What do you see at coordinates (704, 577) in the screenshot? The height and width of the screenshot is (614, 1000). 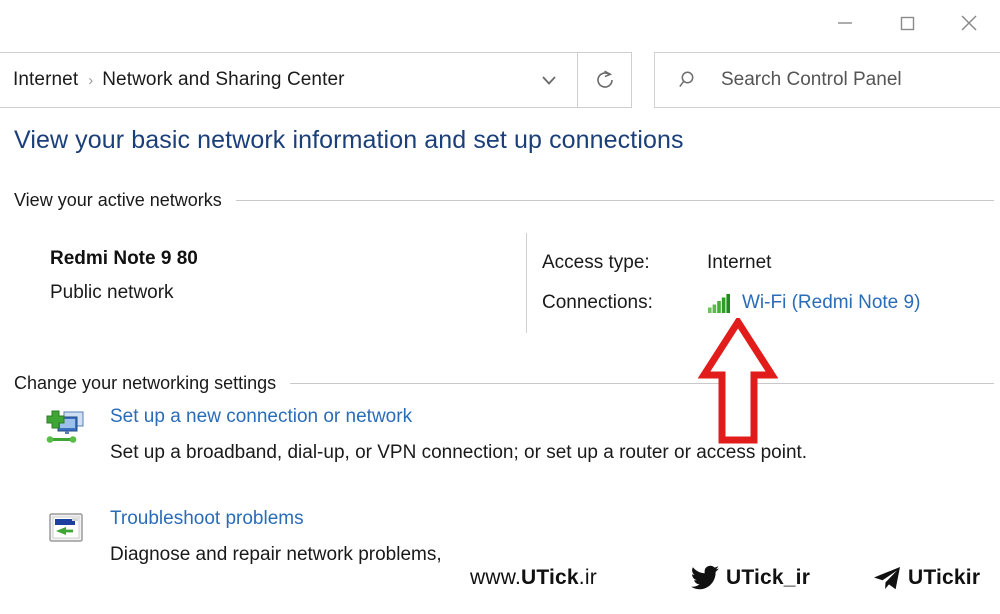 I see `twitter-bird-icon` at bounding box center [704, 577].